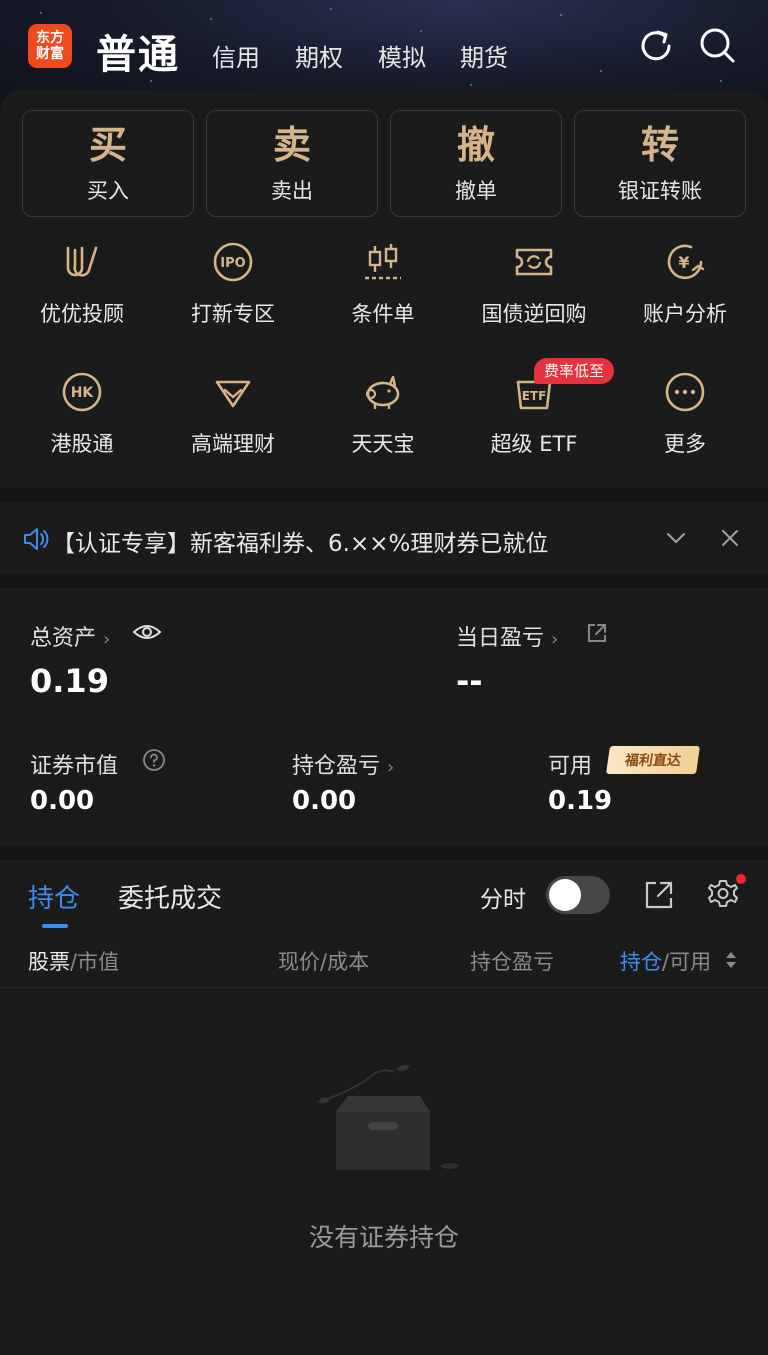  What do you see at coordinates (50, 54) in the screenshot?
I see `logo-line2: 财富` at bounding box center [50, 54].